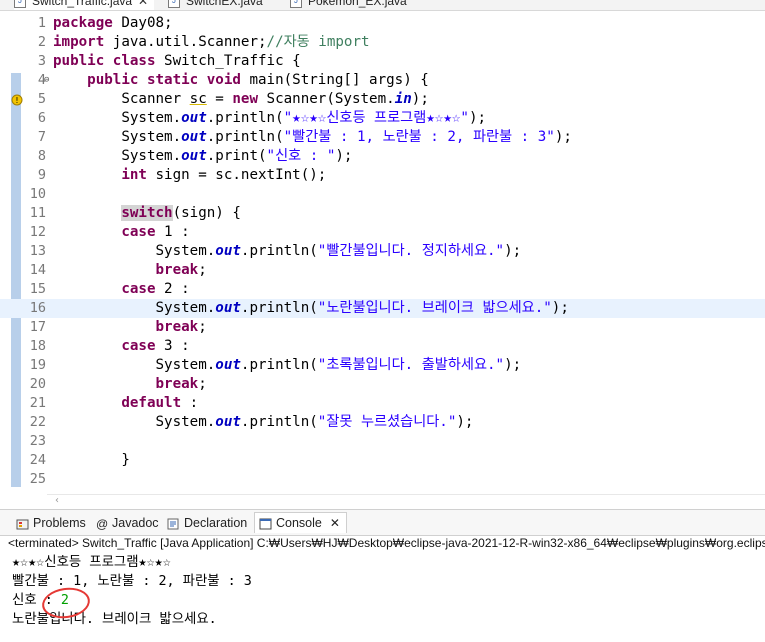  What do you see at coordinates (287, 251) in the screenshot?
I see `code-text: System.out.println("빨간불입니다. 정지하세요.");` at bounding box center [287, 251].